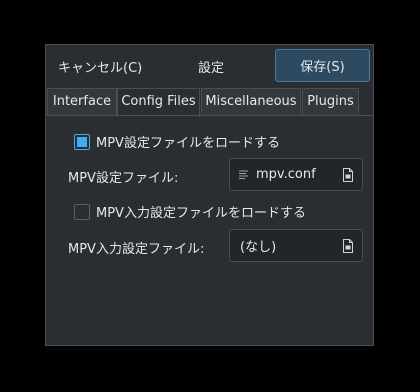  I want to click on dialog-title: 設定, so click(211, 68).